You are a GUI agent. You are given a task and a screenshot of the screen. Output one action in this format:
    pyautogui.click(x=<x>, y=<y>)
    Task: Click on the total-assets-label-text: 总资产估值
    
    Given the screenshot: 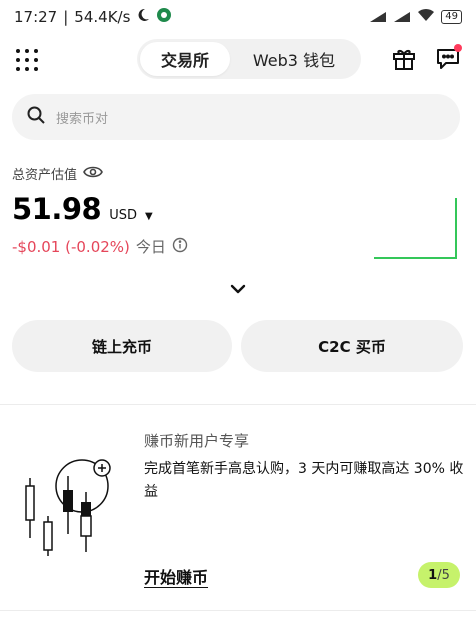 What is the action you would take?
    pyautogui.click(x=45, y=175)
    